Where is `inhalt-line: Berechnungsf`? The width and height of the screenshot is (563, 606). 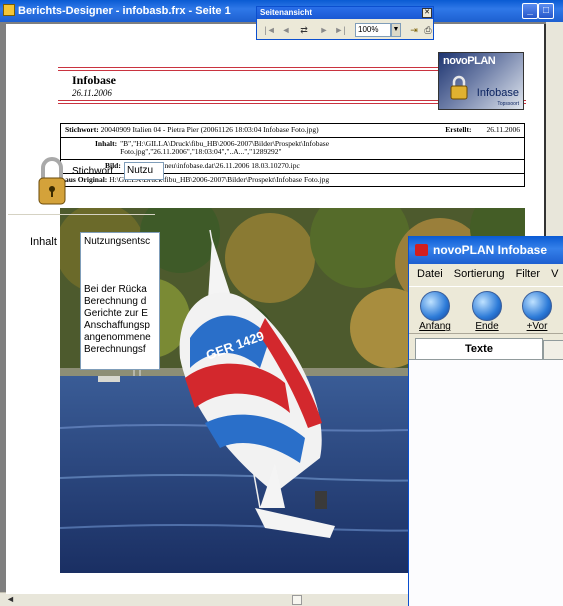
inhalt-line: Berechnungsf is located at coordinates (115, 349).